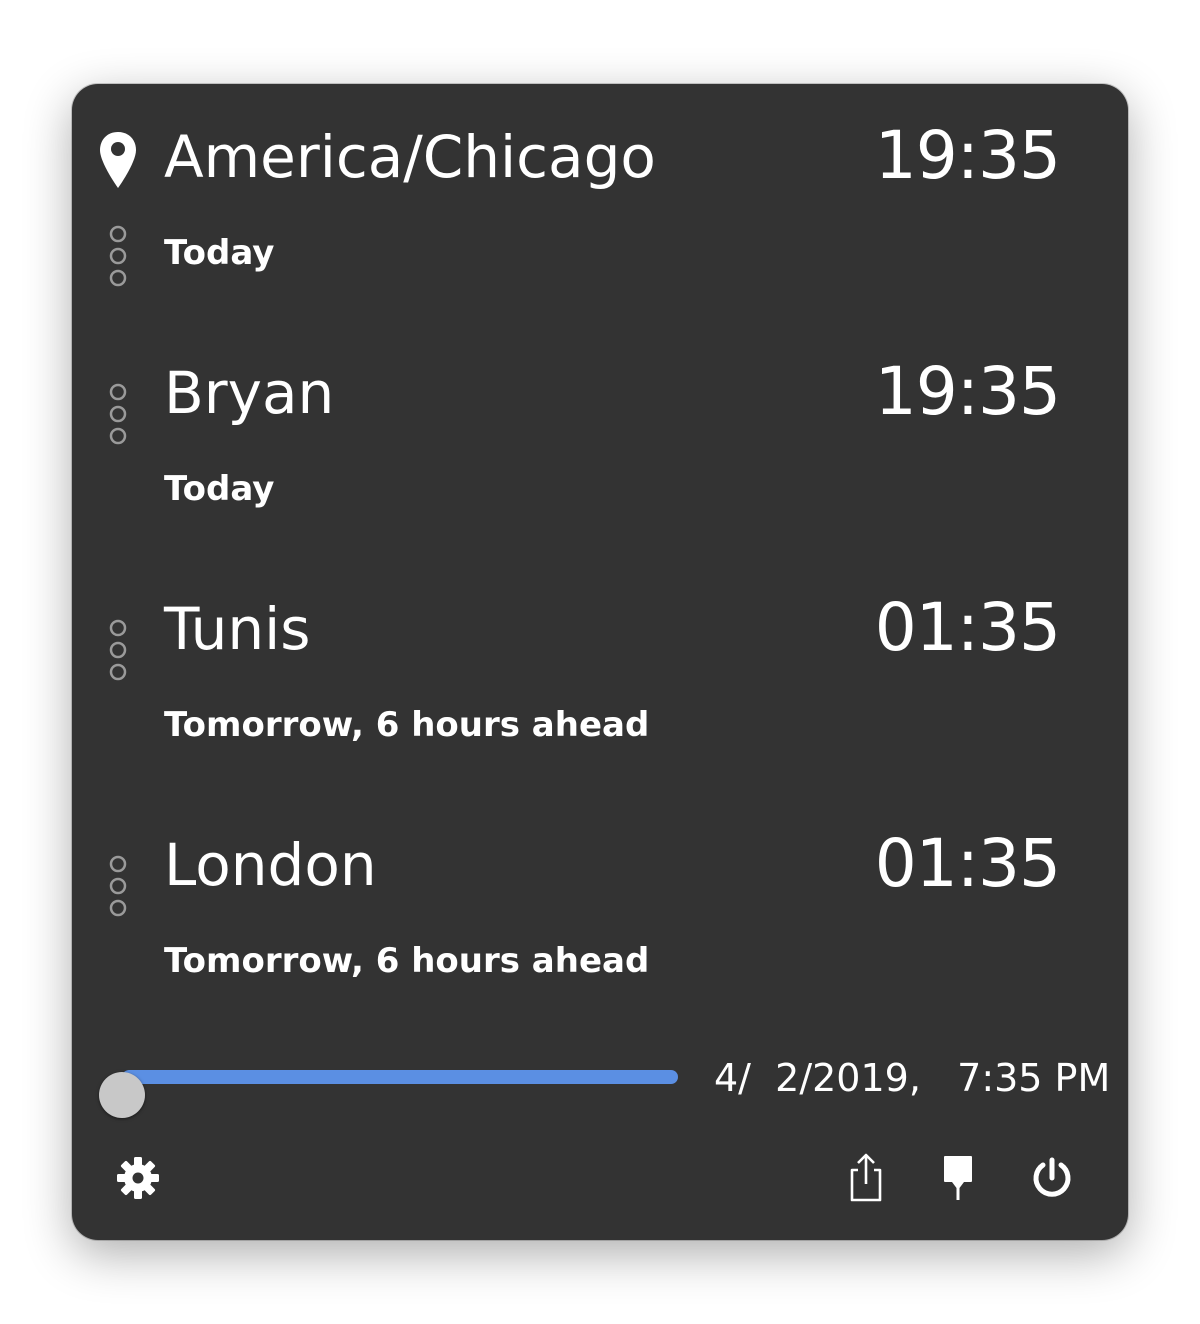 This screenshot has height=1324, width=1200. Describe the element at coordinates (410, 157) in the screenshot. I see `clock-name: America/Chicago` at that location.